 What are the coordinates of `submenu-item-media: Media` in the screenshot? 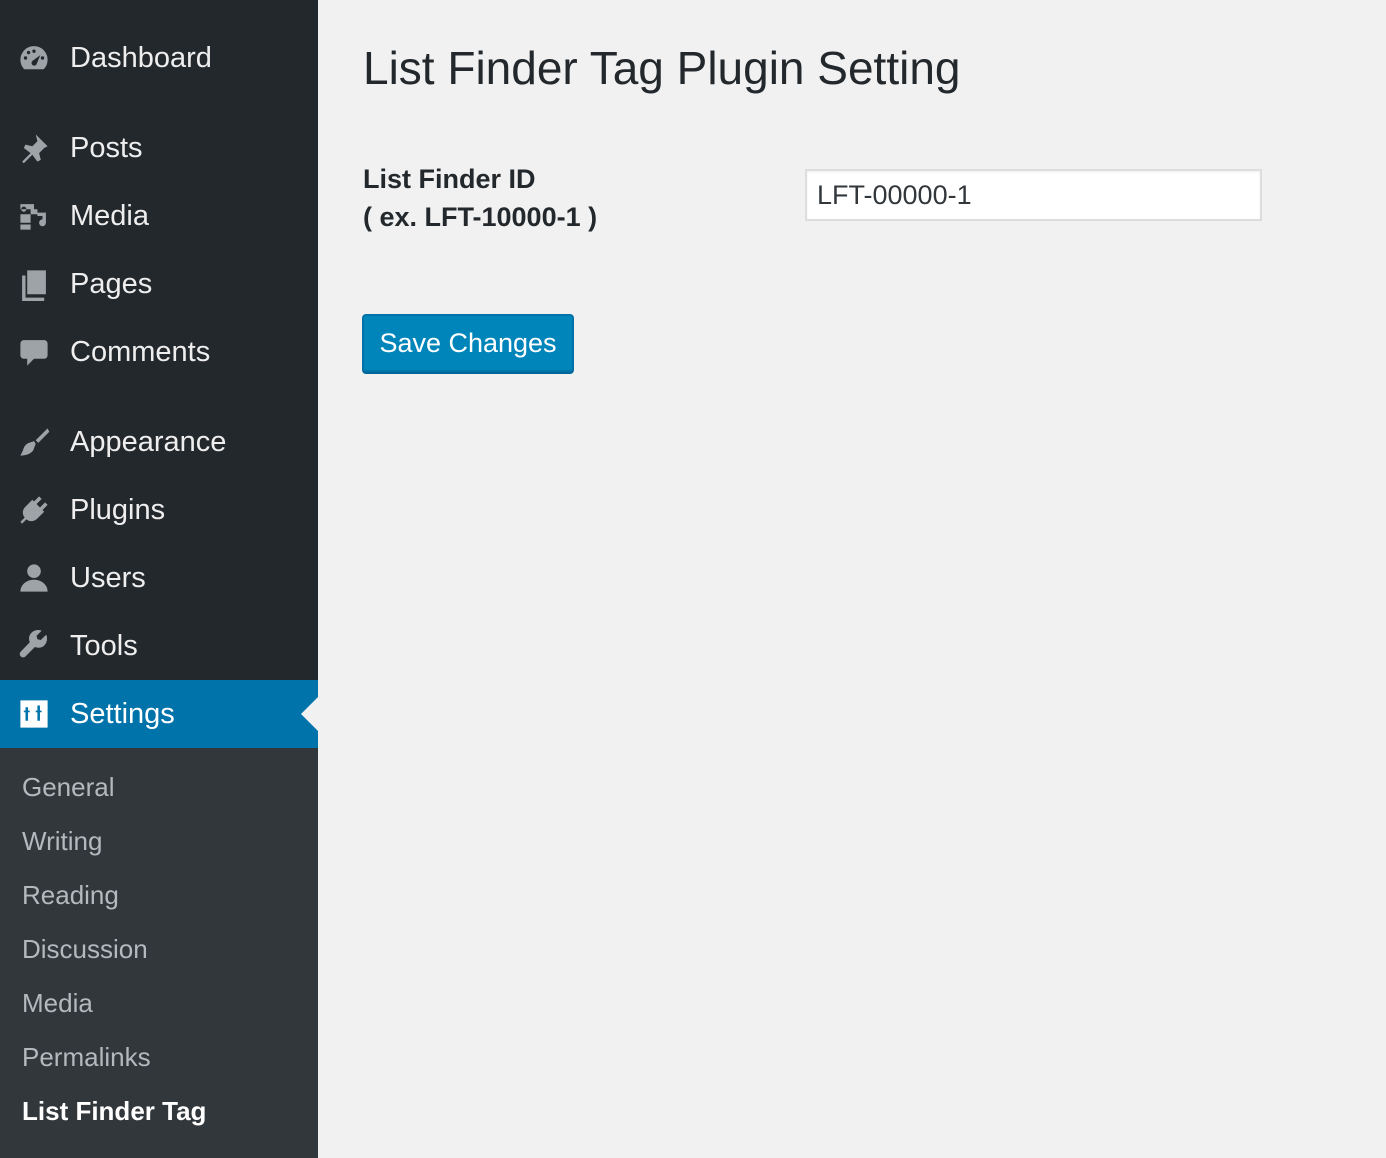 It's located at (57, 1003).